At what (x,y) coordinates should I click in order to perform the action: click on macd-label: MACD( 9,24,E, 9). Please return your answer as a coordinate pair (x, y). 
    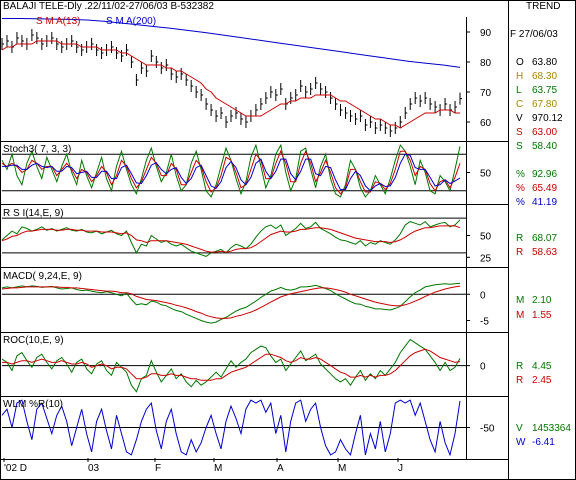
    Looking at the image, I should click on (42, 276).